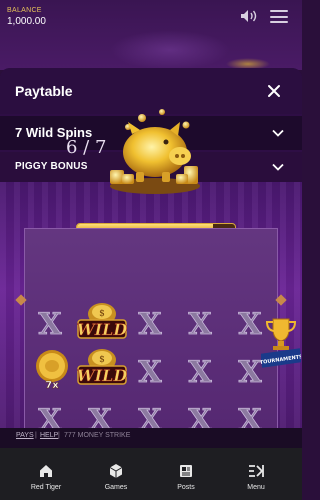  What do you see at coordinates (256, 487) in the screenshot?
I see `nav-label: Menu` at bounding box center [256, 487].